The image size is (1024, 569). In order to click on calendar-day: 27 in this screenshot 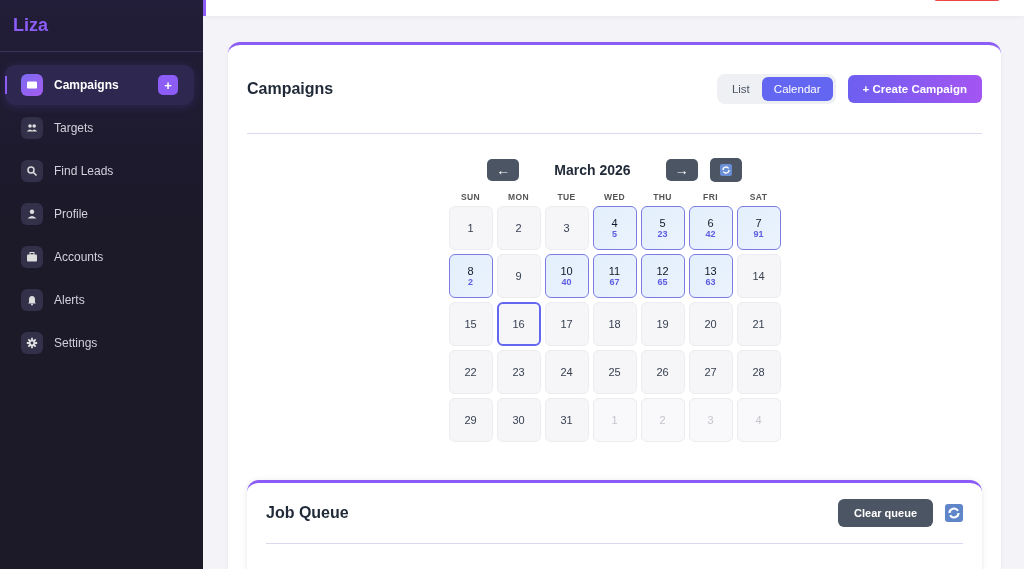, I will do `click(710, 372)`.